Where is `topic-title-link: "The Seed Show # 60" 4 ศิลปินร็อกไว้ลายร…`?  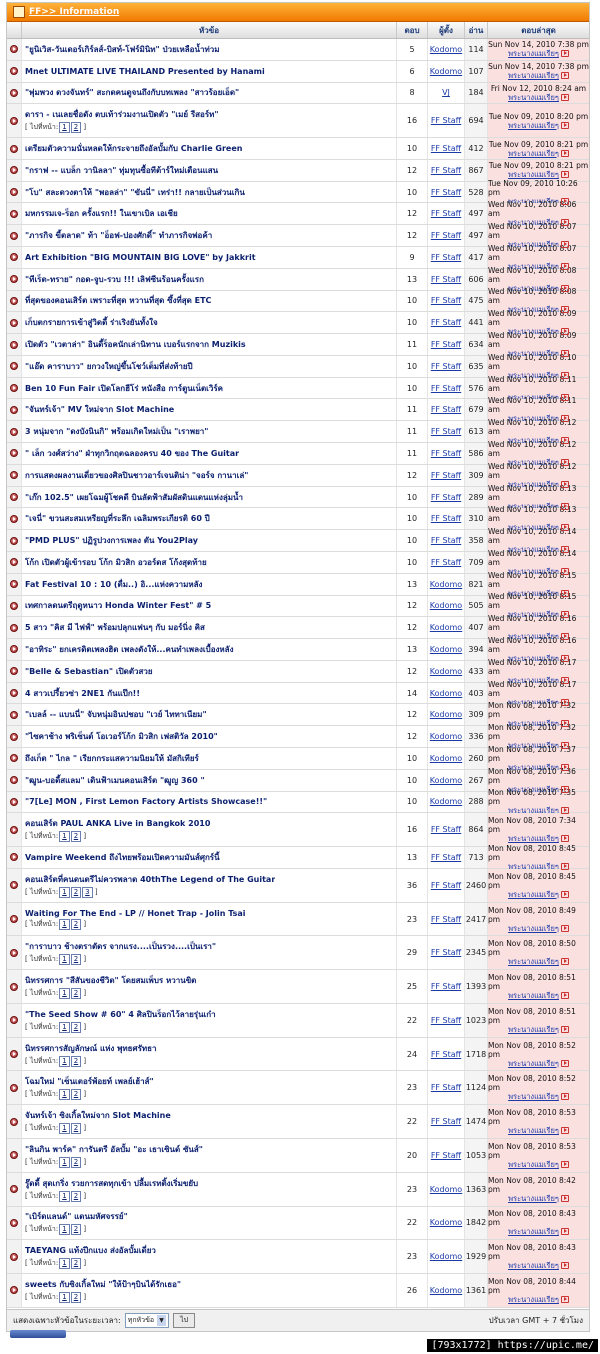
topic-title-link: "The Seed Show # 60" 4 ศิลปินร็อกไว้ลายร… is located at coordinates (120, 1014).